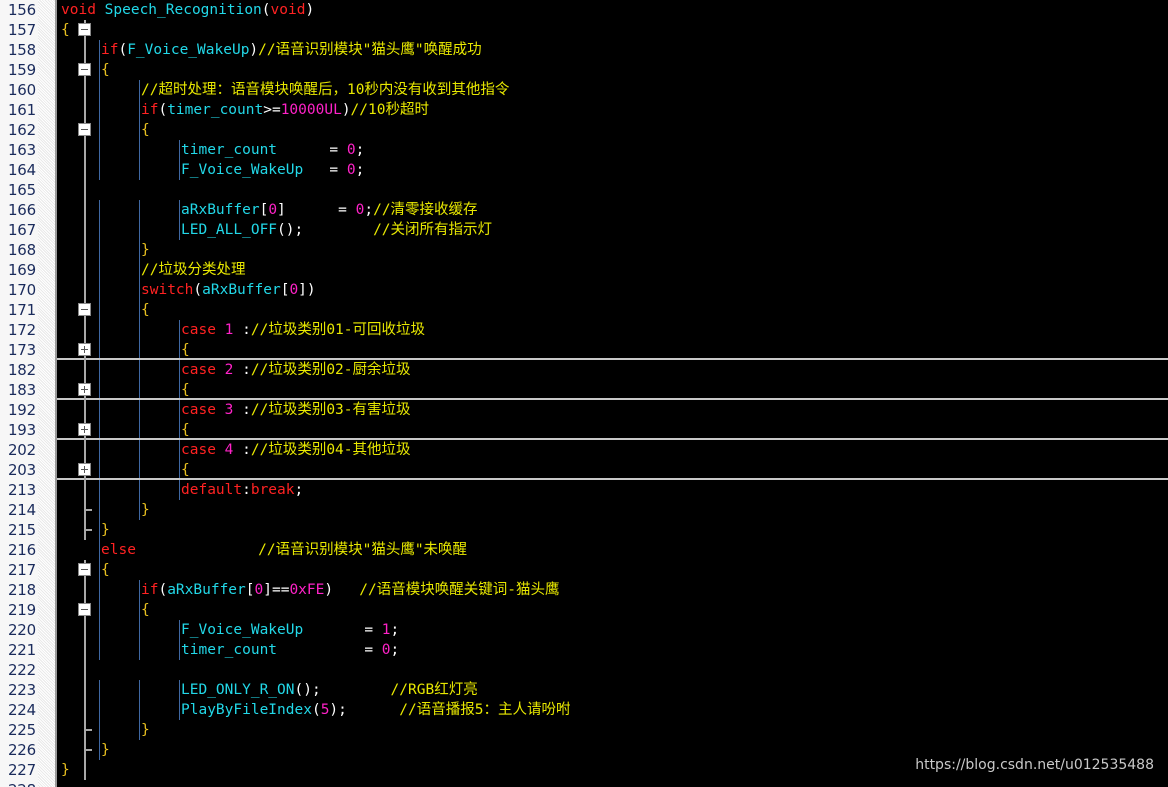 The image size is (1168, 787). I want to click on code-line: LED_ONLY_R_ON(); //RGB红灯亮, so click(267, 690).